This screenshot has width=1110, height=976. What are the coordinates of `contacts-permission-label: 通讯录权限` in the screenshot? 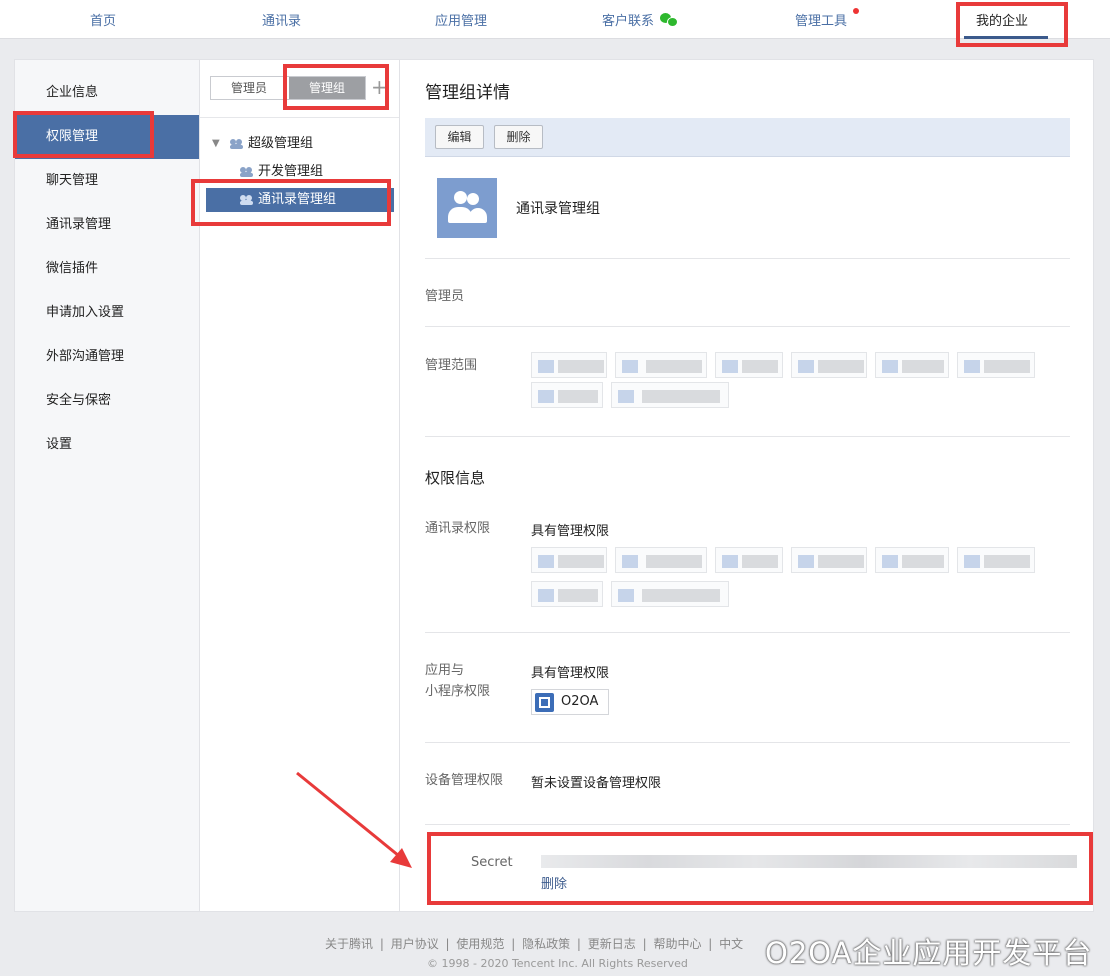 It's located at (458, 528).